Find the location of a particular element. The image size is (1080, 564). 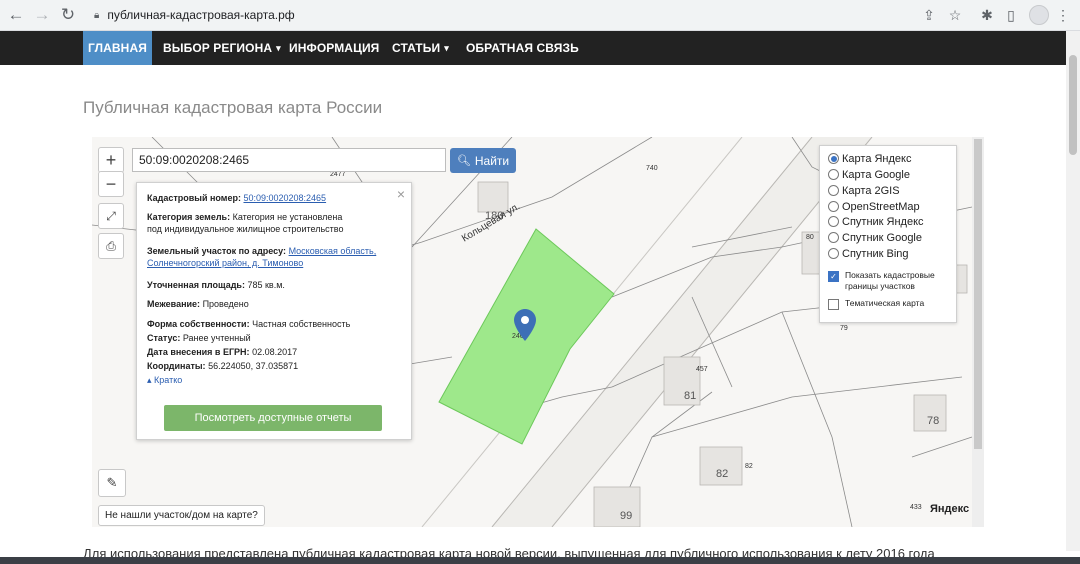

address-bar: 🔒︎ публичная-кадастровая-карта.рф is located at coordinates (534, 15).